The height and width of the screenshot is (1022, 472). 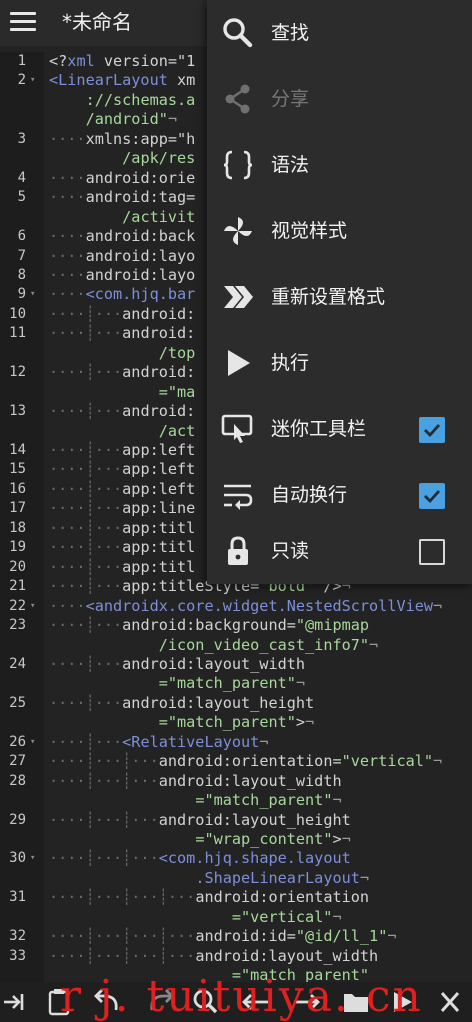 I want to click on code-line: 26 ▾ ····┊···<RelativeLayout¬, so click(x=236, y=743).